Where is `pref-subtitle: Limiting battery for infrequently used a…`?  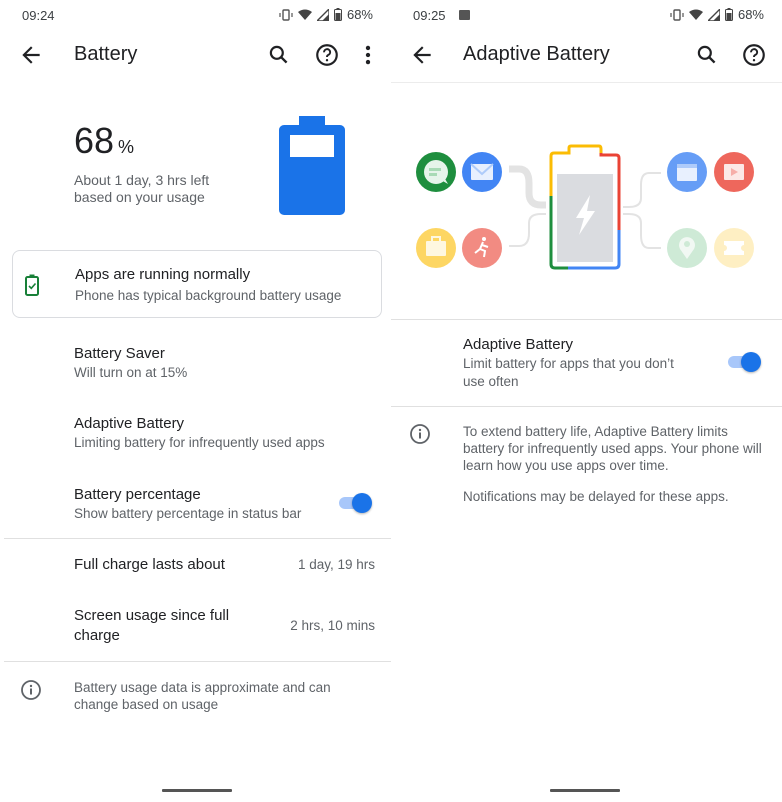 pref-subtitle: Limiting battery for infrequently used a… is located at coordinates (199, 442).